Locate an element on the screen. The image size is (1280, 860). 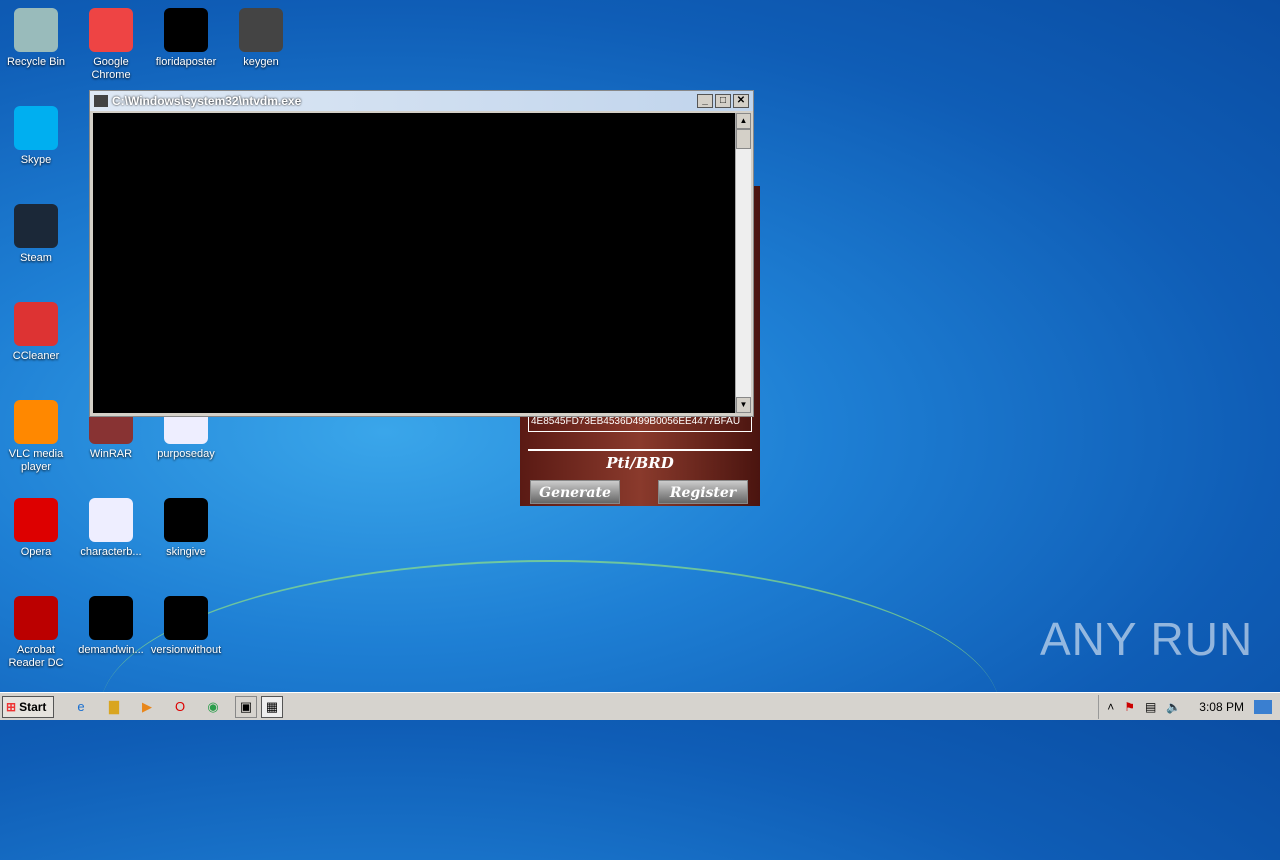
desktop-icon-vlc-media-player: VLC media player is located at coordinates (36, 437).